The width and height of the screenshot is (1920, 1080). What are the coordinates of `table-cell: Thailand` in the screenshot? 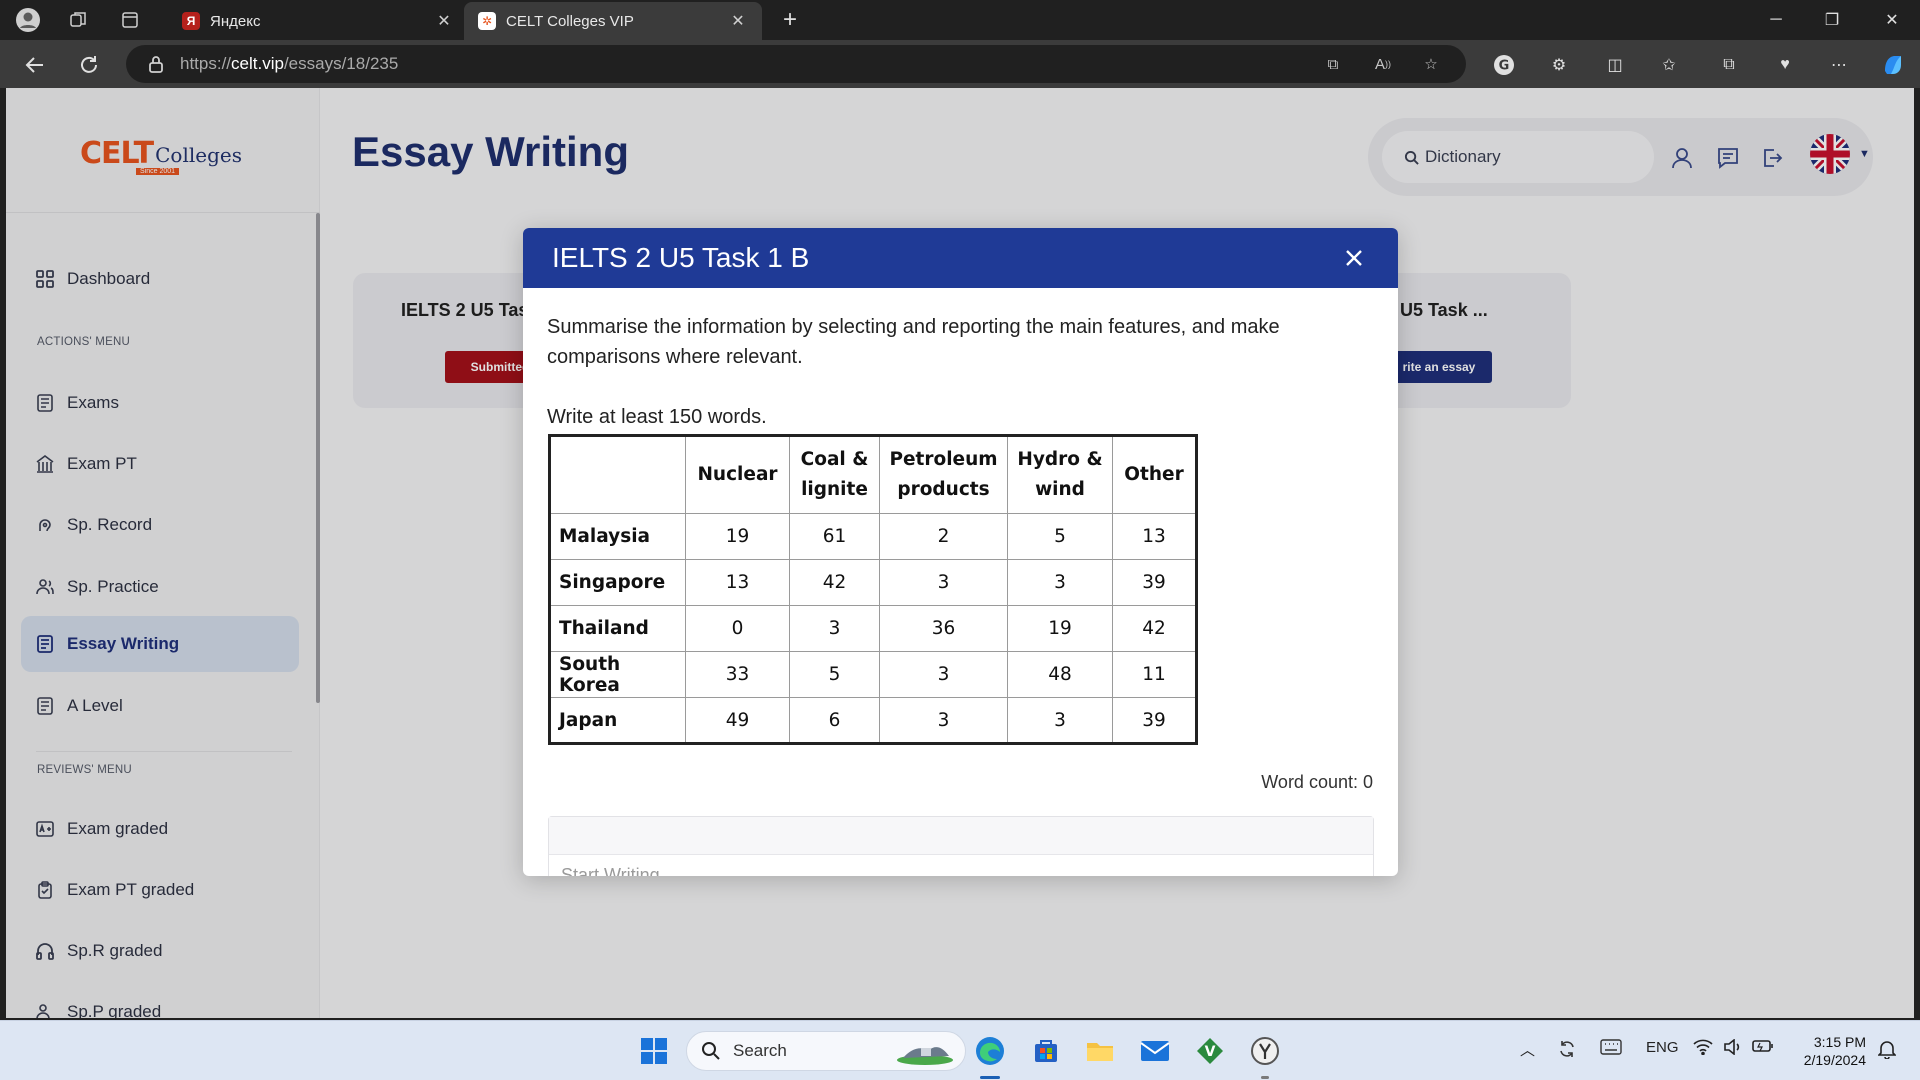 It's located at (617, 628).